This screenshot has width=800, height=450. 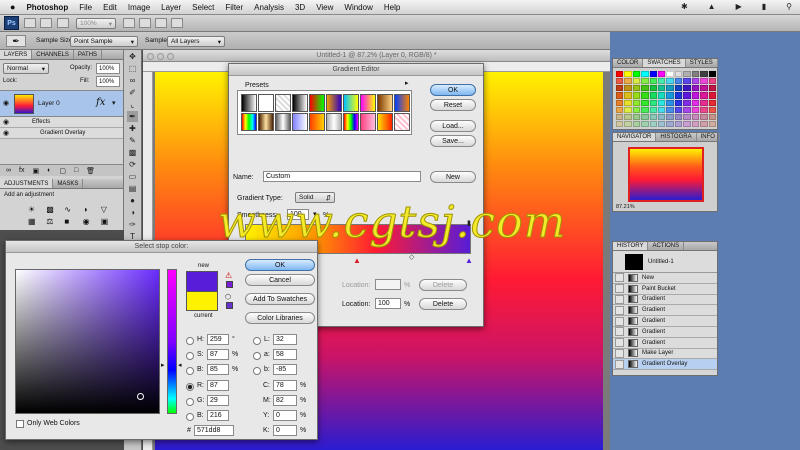 What do you see at coordinates (30, 23) in the screenshot?
I see `launch-bridge-icon` at bounding box center [30, 23].